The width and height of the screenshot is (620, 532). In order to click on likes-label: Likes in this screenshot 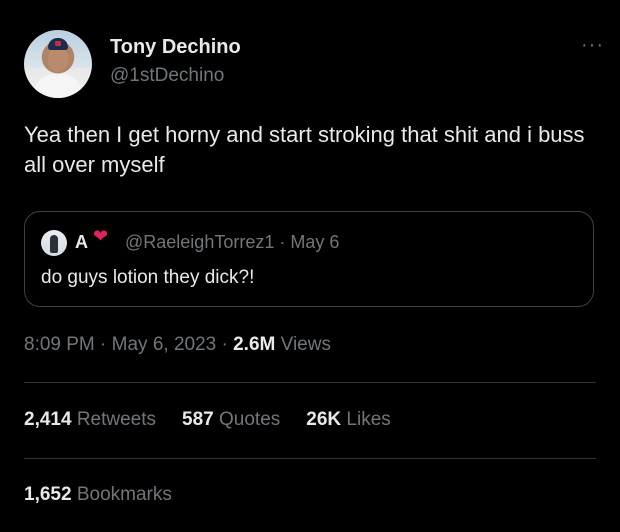, I will do `click(366, 419)`.